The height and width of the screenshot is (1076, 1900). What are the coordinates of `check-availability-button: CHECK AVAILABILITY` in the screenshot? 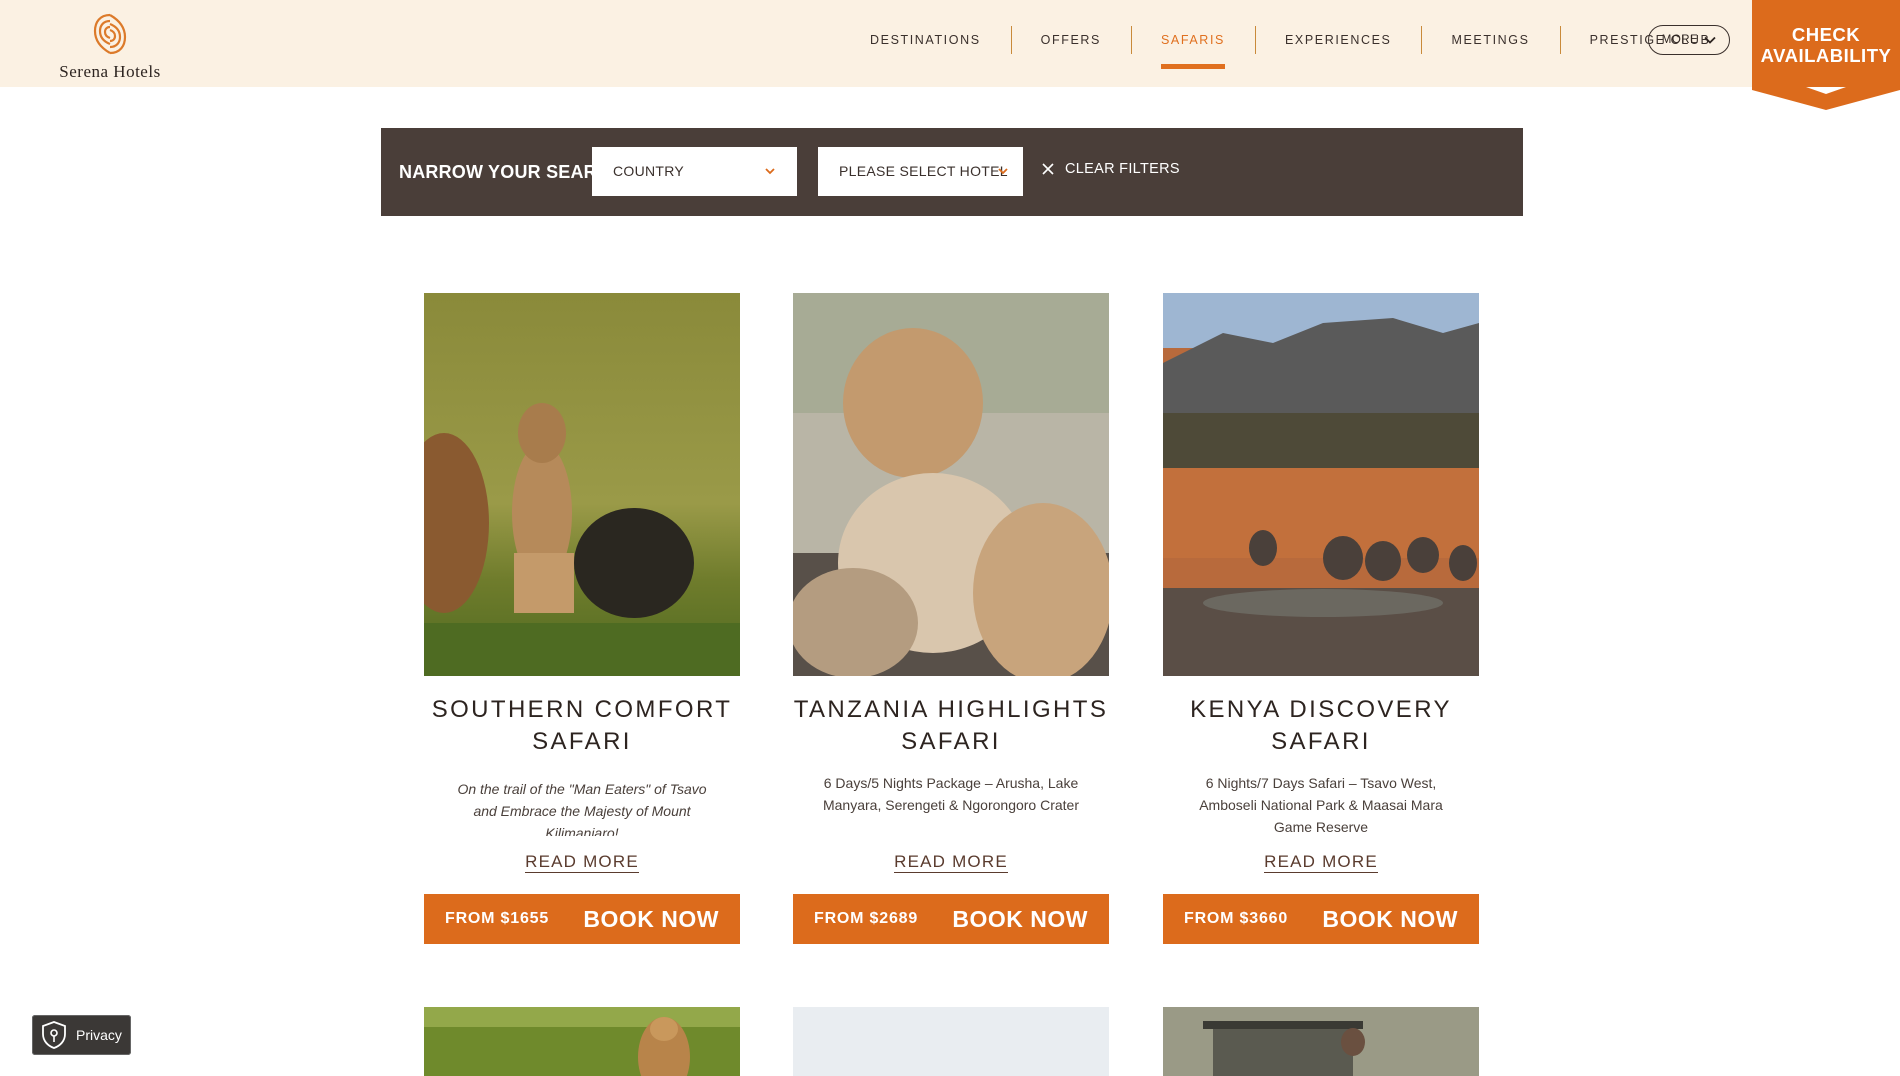 It's located at (1826, 55).